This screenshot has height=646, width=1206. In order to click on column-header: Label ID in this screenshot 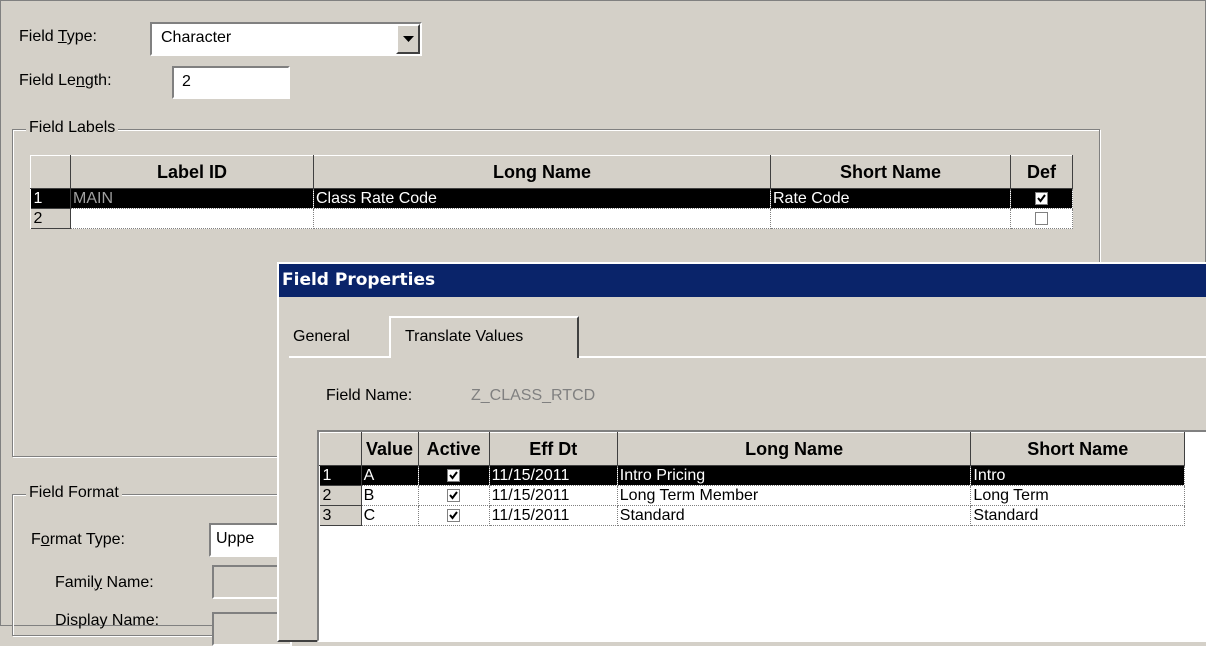, I will do `click(192, 172)`.